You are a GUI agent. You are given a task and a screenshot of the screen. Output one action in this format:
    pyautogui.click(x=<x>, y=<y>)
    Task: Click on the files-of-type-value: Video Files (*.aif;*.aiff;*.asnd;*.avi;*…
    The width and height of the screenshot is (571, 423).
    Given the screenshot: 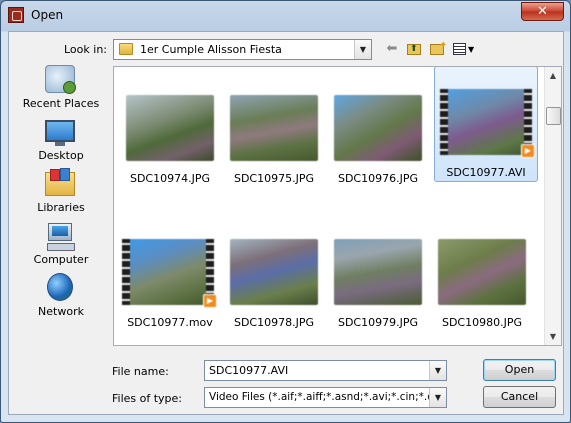 What is the action you would take?
    pyautogui.click(x=320, y=397)
    